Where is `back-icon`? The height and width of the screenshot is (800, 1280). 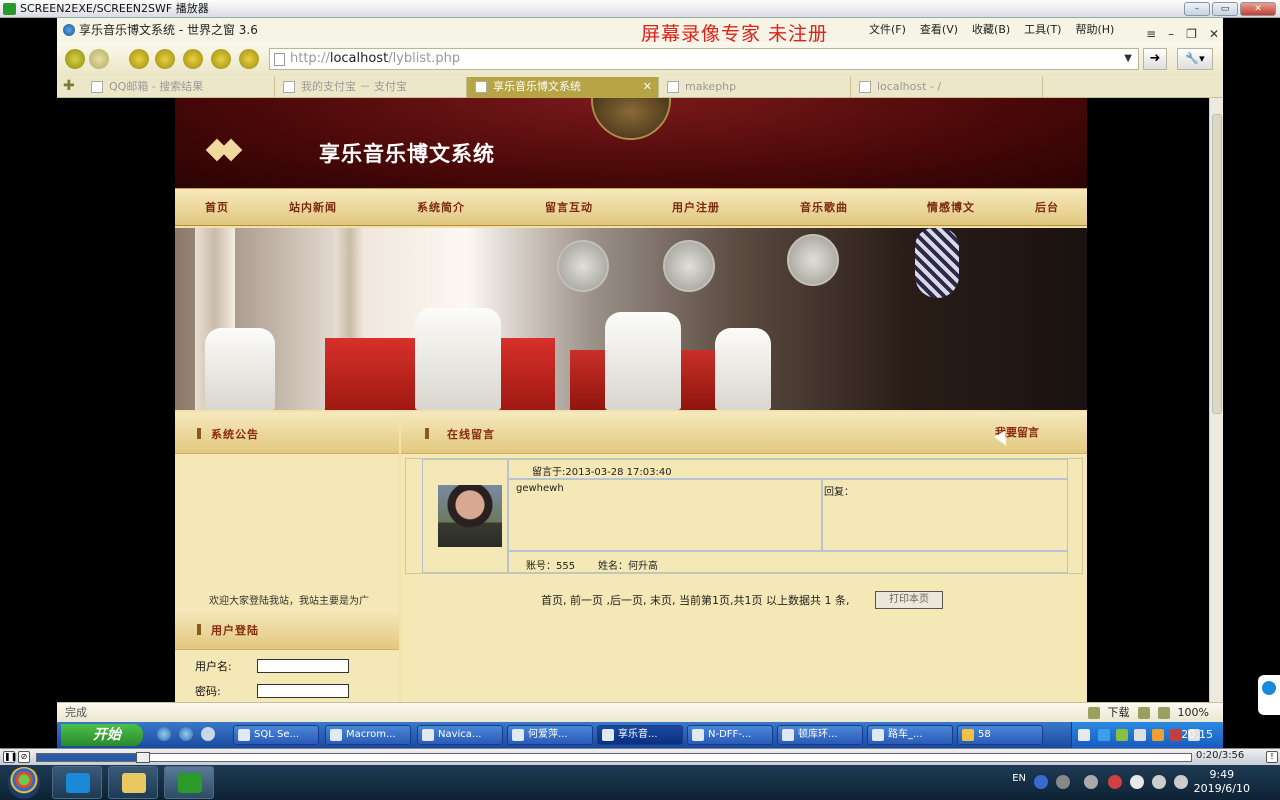 back-icon is located at coordinates (75, 59).